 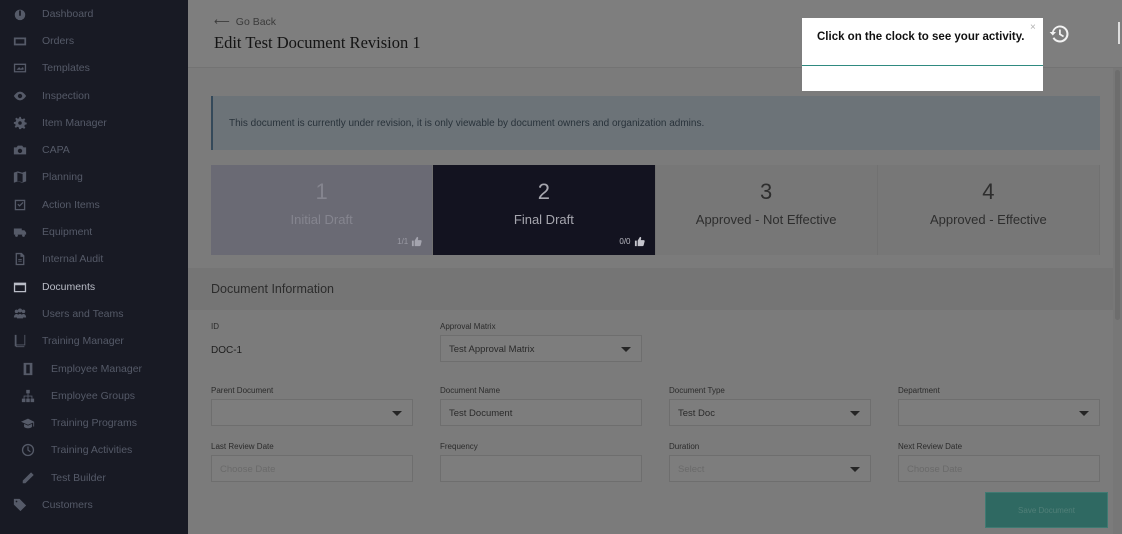 I want to click on document-name-input: Test Document, so click(x=541, y=412).